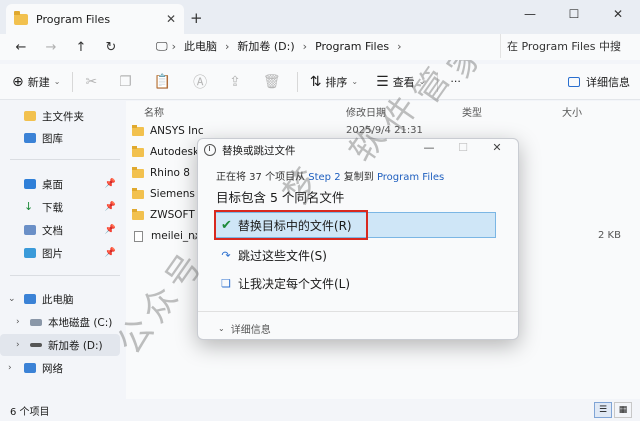 The image size is (640, 421). Describe the element at coordinates (52, 253) in the screenshot. I see `sidebar-item-label: 图片` at that location.